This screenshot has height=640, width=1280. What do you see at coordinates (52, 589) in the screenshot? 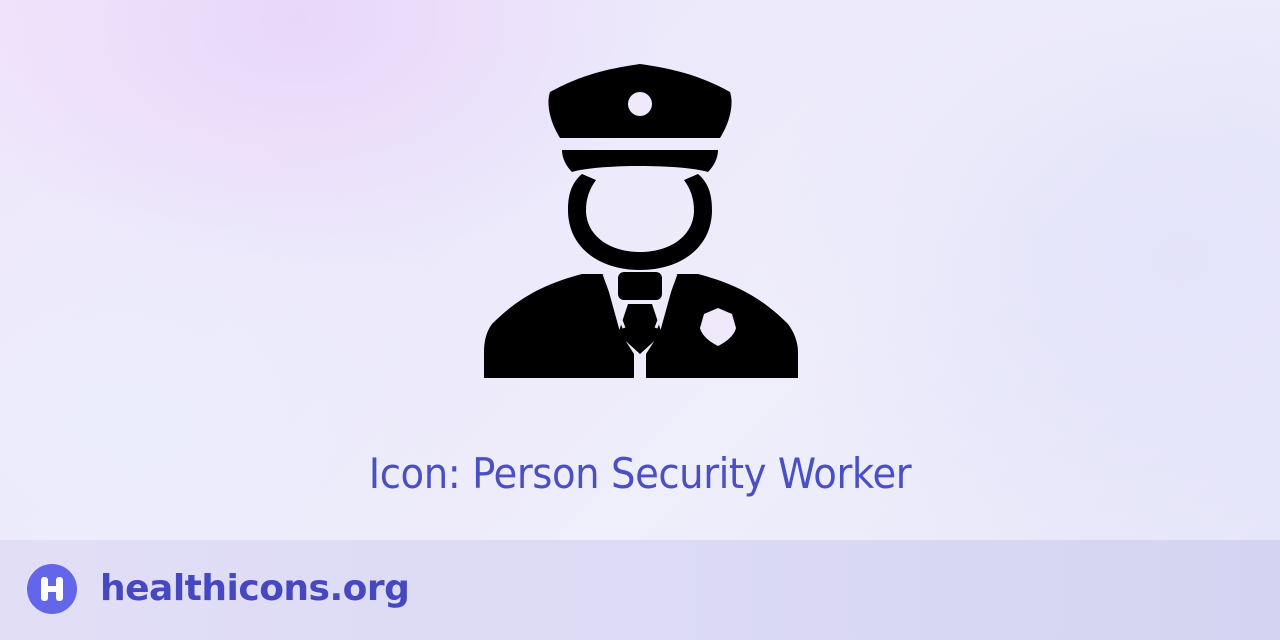
I see `healthicons-logo-icon` at bounding box center [52, 589].